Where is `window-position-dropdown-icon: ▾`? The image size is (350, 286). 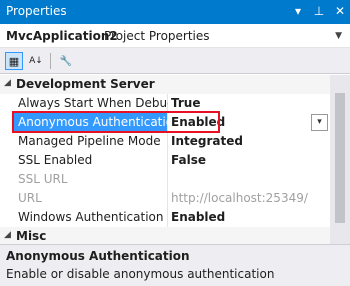
window-position-dropdown-icon: ▾ is located at coordinates (298, 11).